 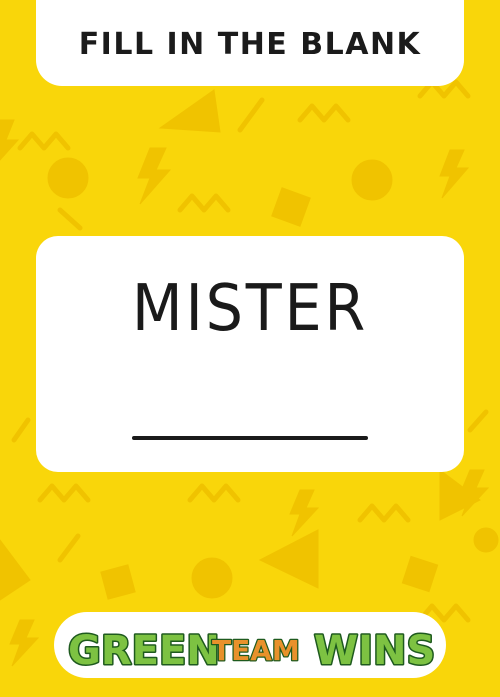 What do you see at coordinates (250, 438) in the screenshot?
I see `answer-blank-line` at bounding box center [250, 438].